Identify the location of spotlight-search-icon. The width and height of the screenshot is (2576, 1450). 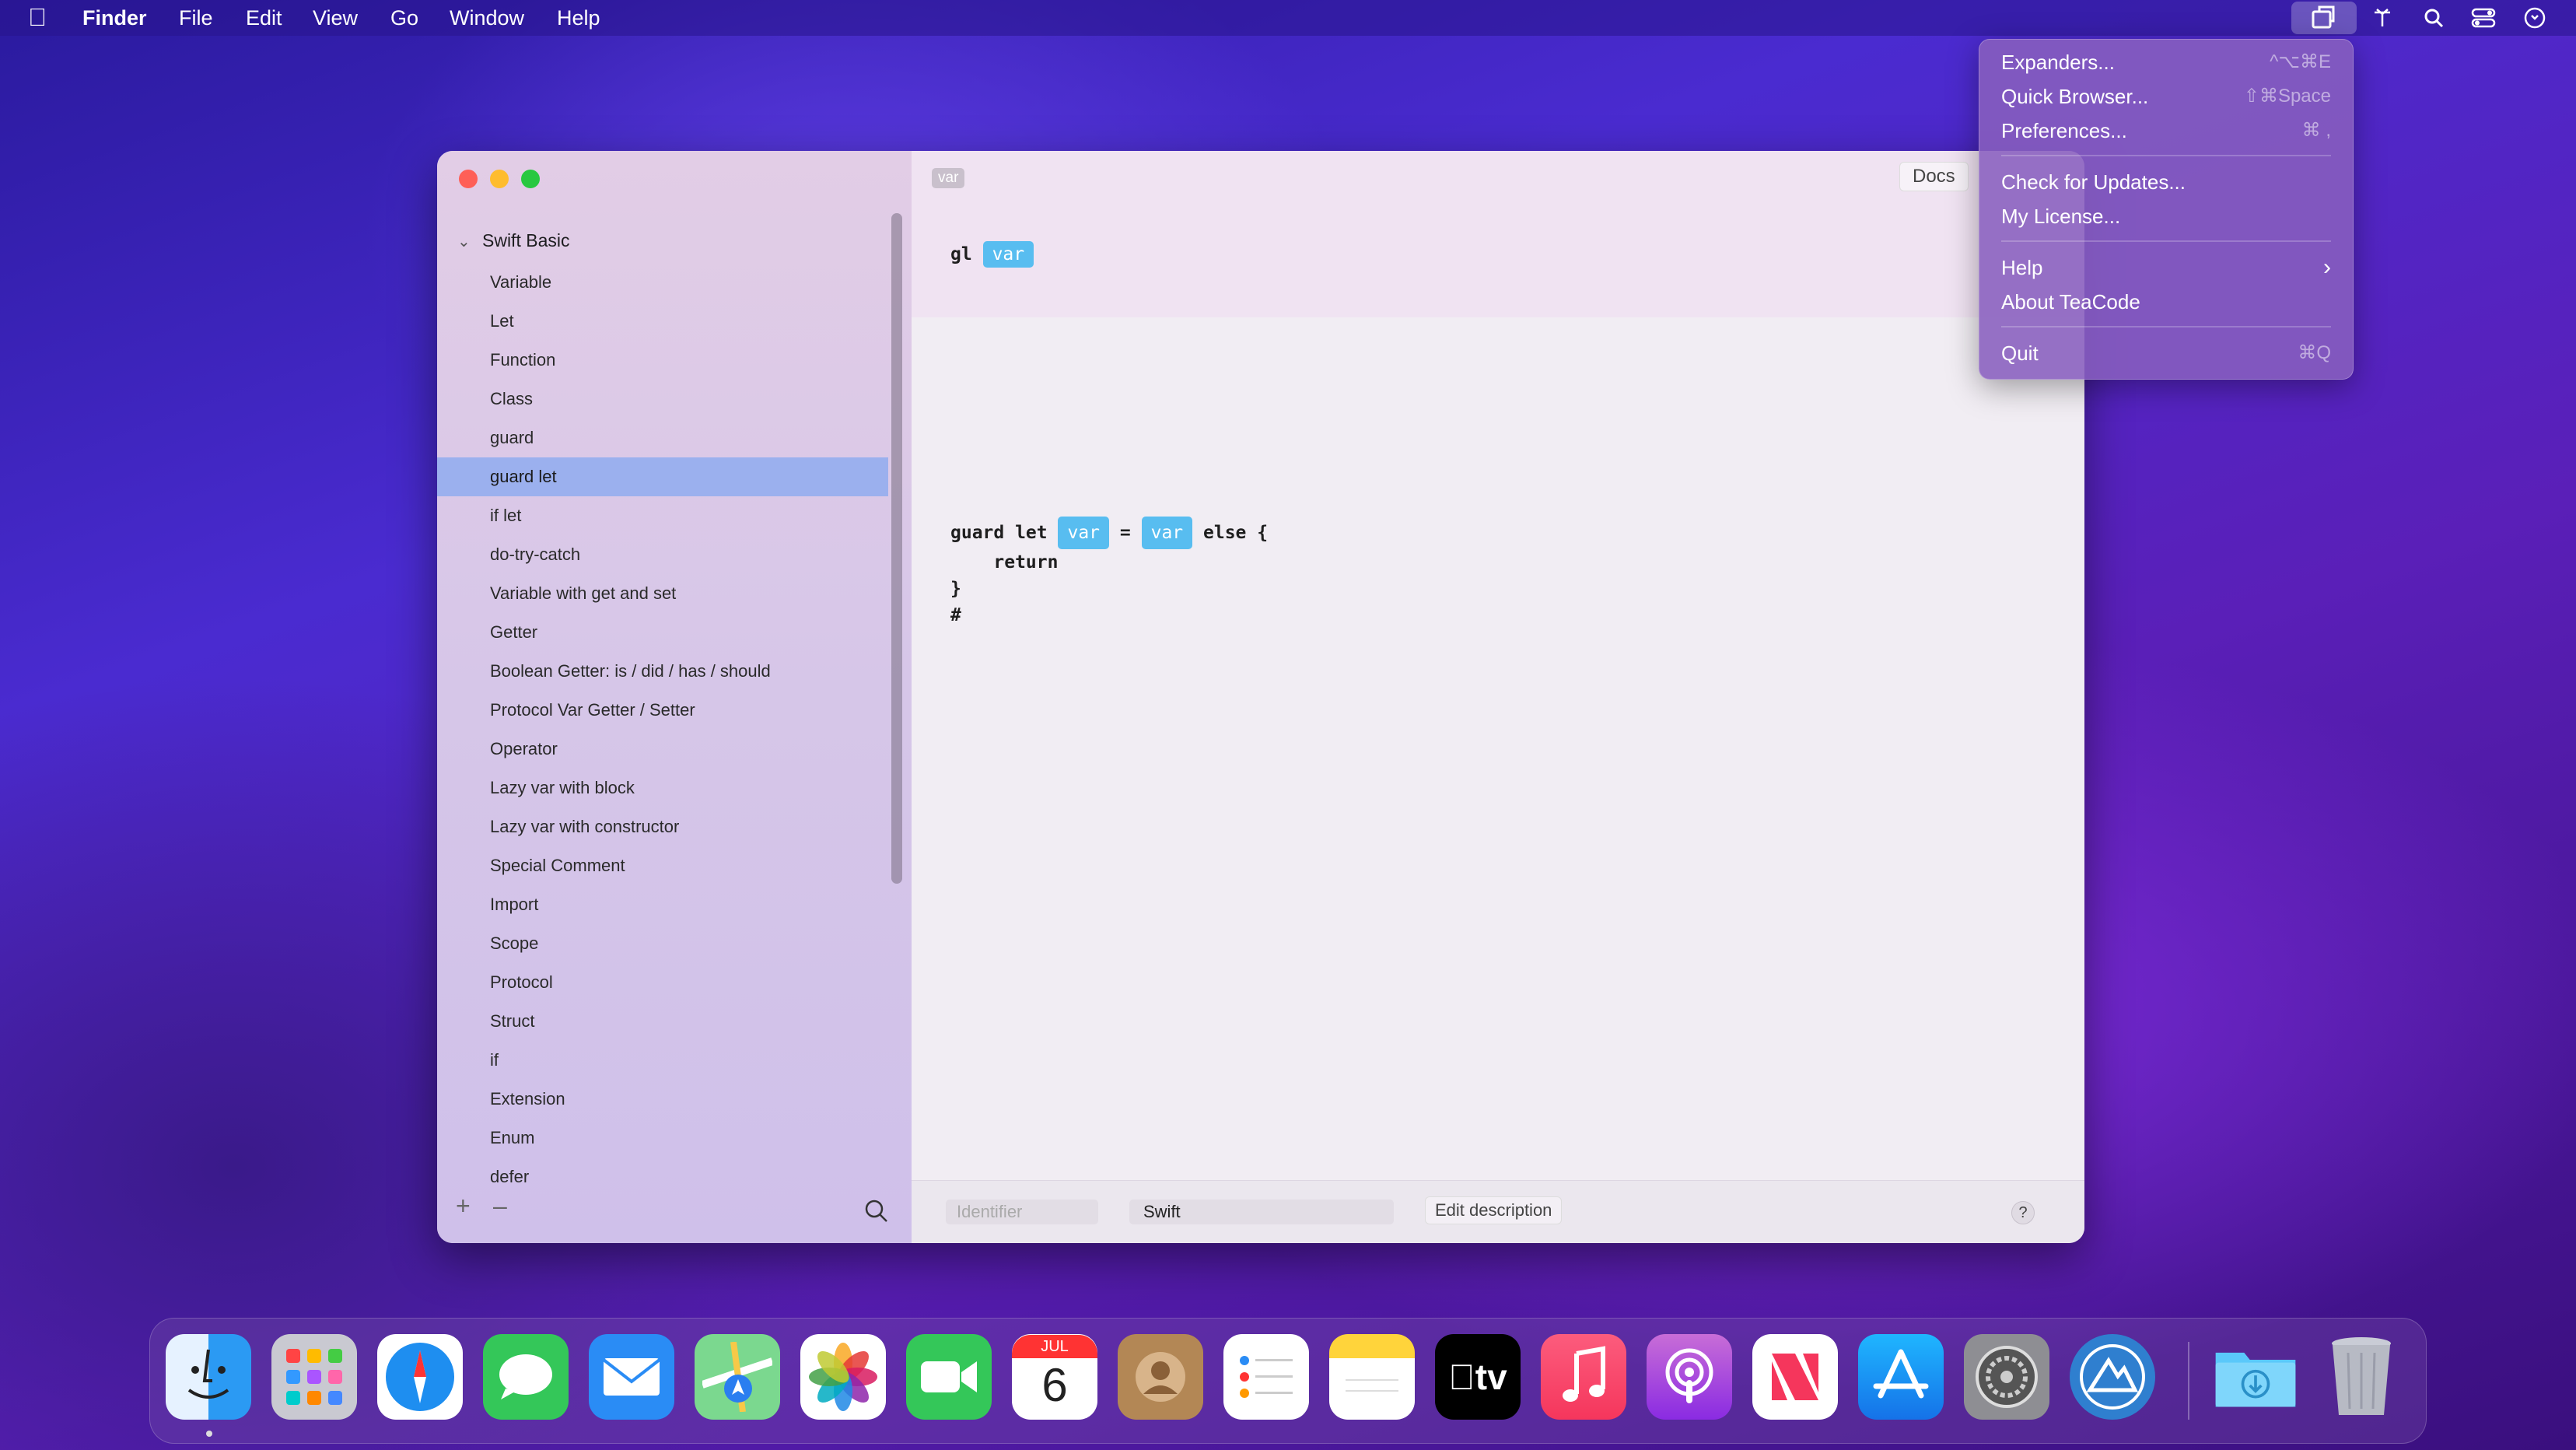
(2434, 18).